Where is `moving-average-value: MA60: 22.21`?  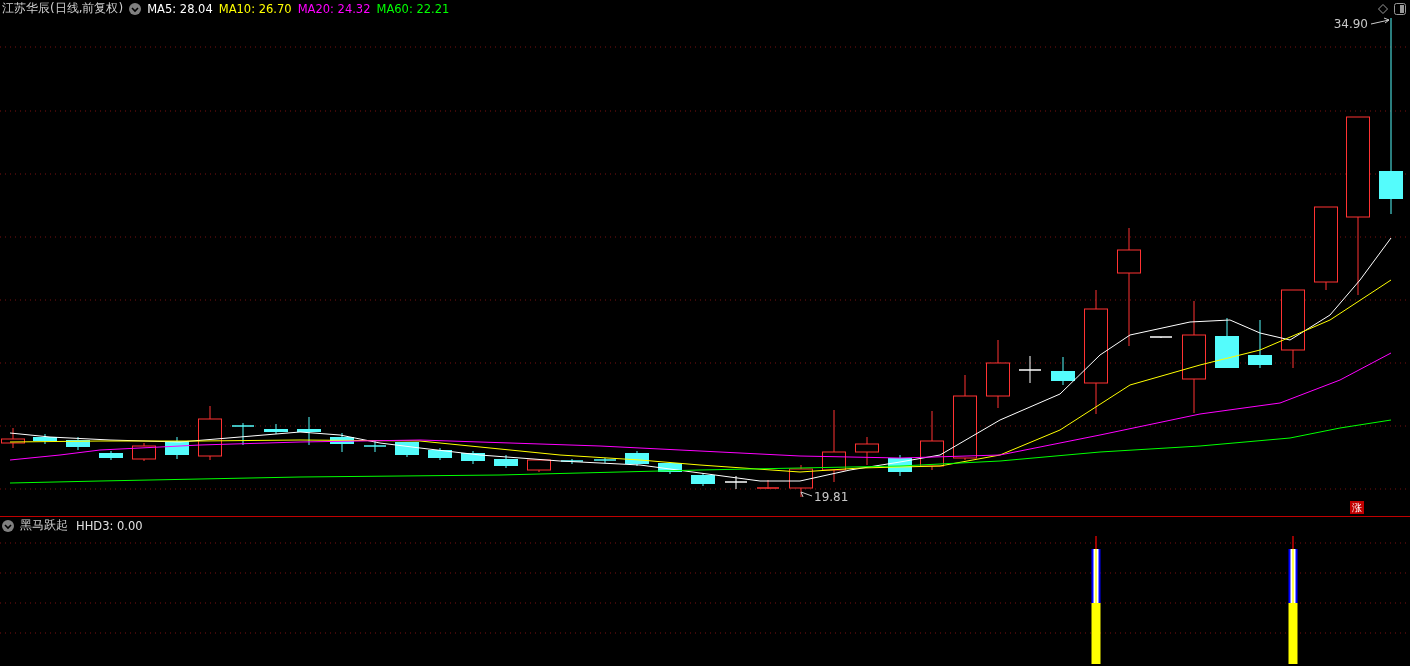
moving-average-value: MA60: 22.21 is located at coordinates (413, 8).